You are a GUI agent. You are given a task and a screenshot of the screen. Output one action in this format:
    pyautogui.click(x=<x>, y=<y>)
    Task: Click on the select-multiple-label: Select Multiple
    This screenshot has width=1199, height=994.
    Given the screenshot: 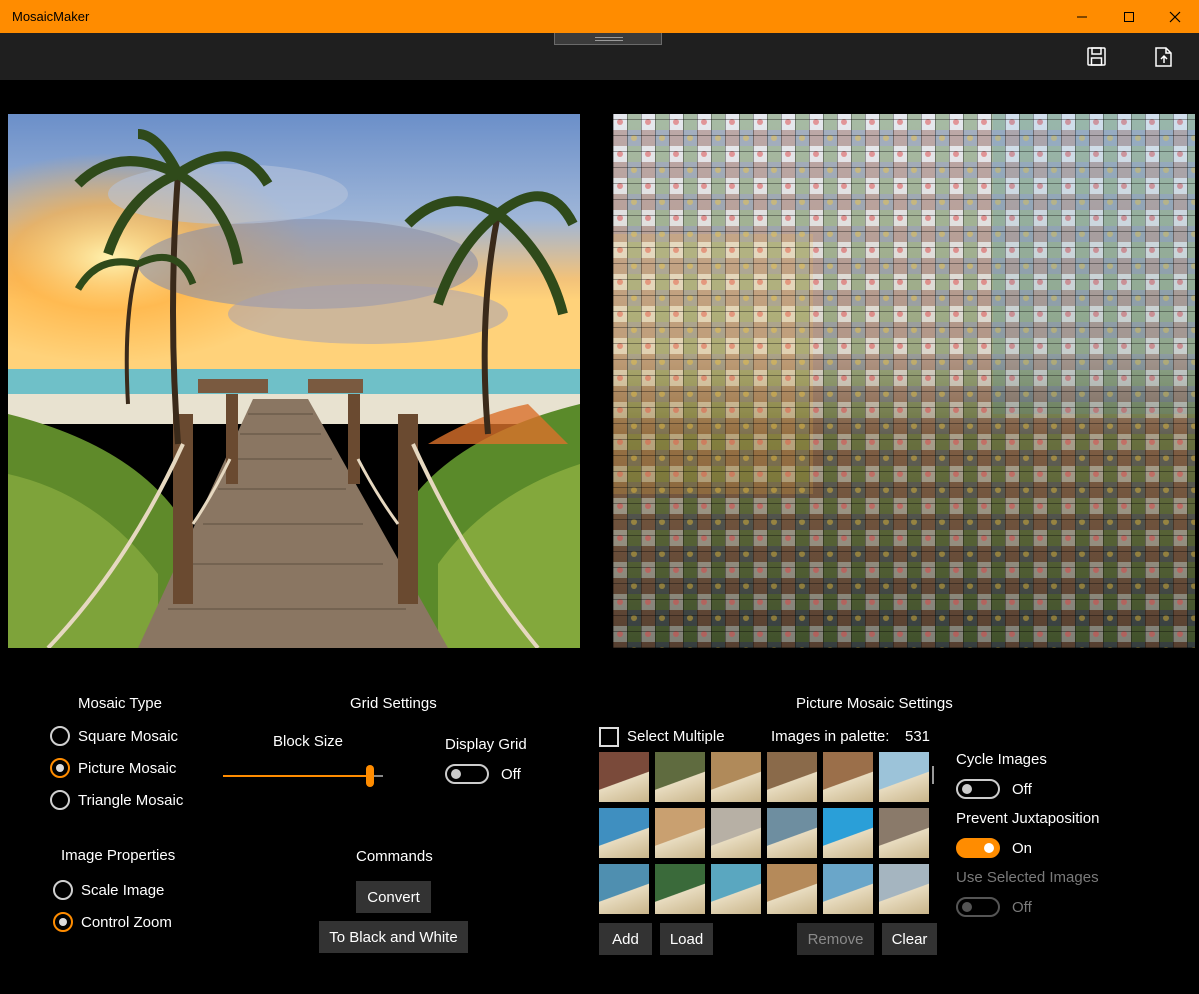 What is the action you would take?
    pyautogui.click(x=676, y=736)
    